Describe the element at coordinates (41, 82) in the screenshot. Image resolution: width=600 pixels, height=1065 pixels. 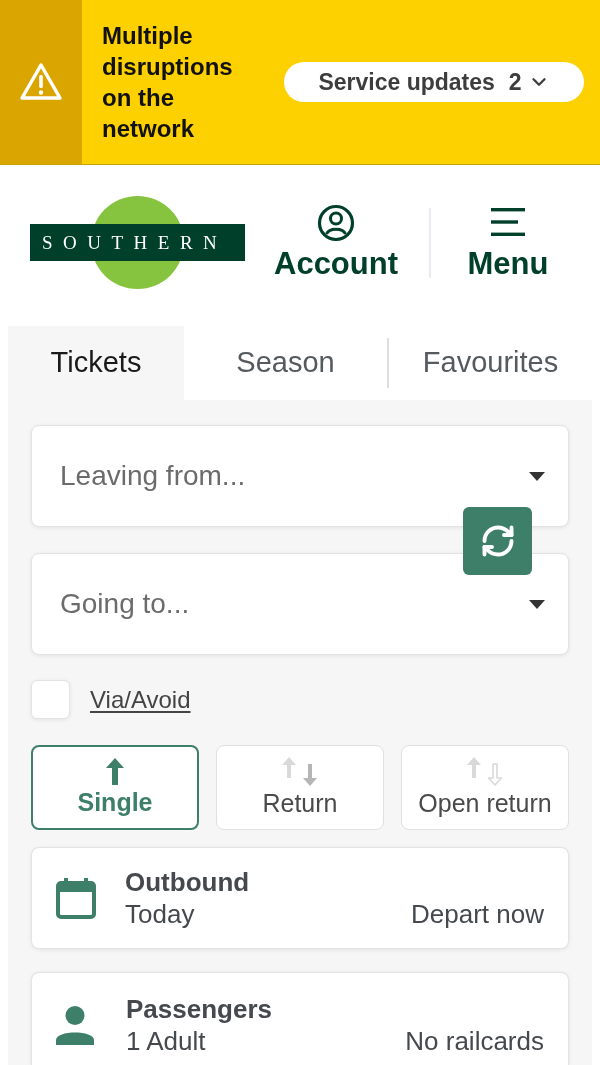
I see `warning-icon` at that location.